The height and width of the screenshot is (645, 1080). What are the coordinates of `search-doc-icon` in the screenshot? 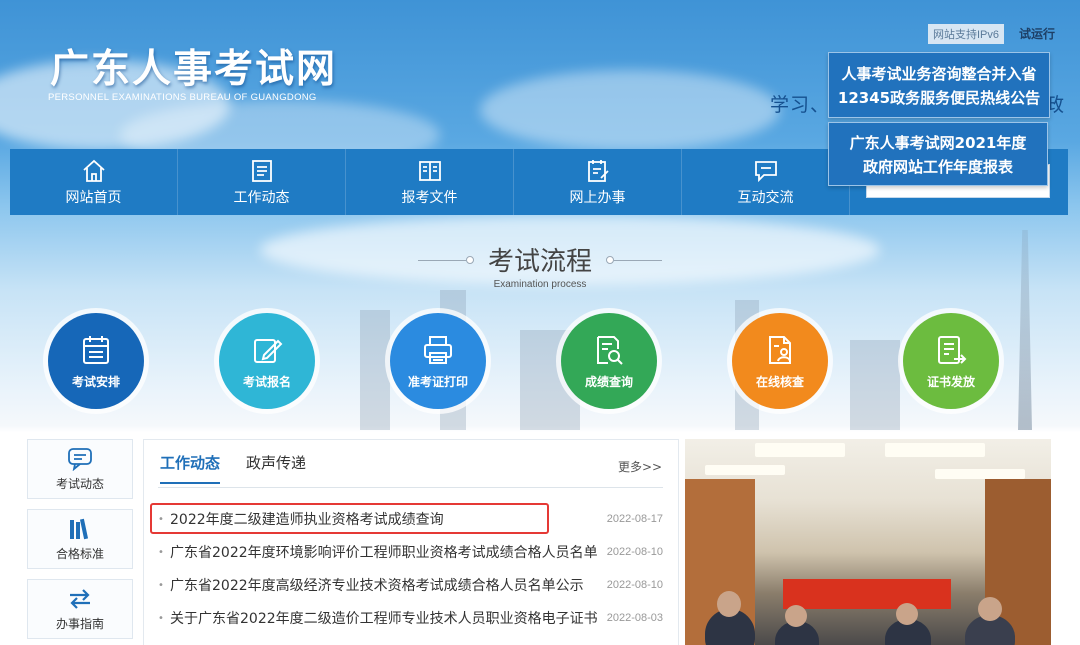 It's located at (610, 350).